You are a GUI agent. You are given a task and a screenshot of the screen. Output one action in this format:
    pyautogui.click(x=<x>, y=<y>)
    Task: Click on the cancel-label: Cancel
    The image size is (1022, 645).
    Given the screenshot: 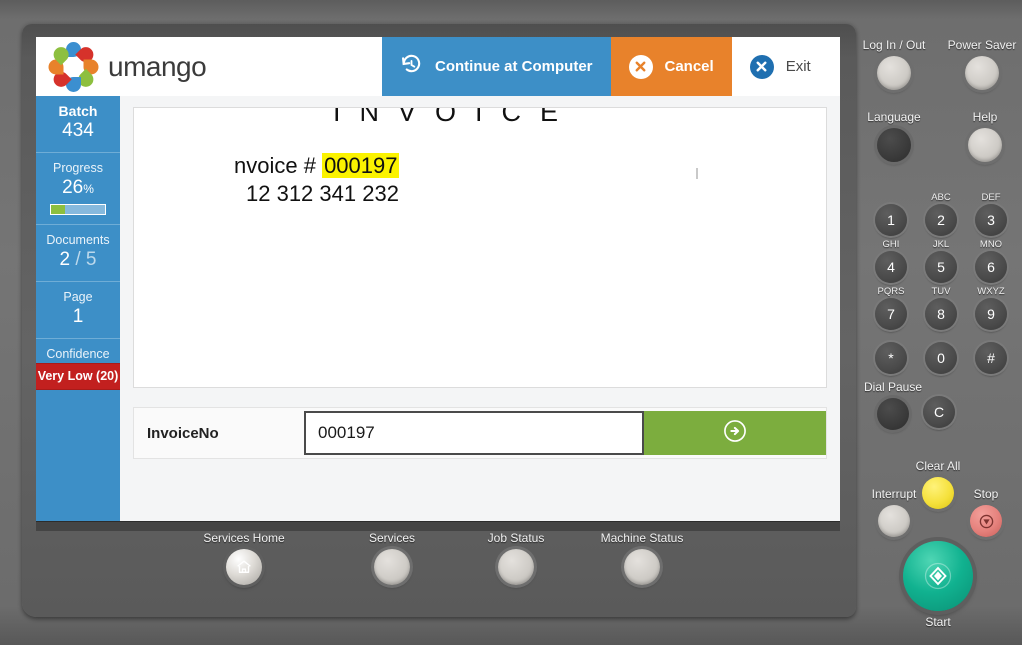 What is the action you would take?
    pyautogui.click(x=689, y=66)
    